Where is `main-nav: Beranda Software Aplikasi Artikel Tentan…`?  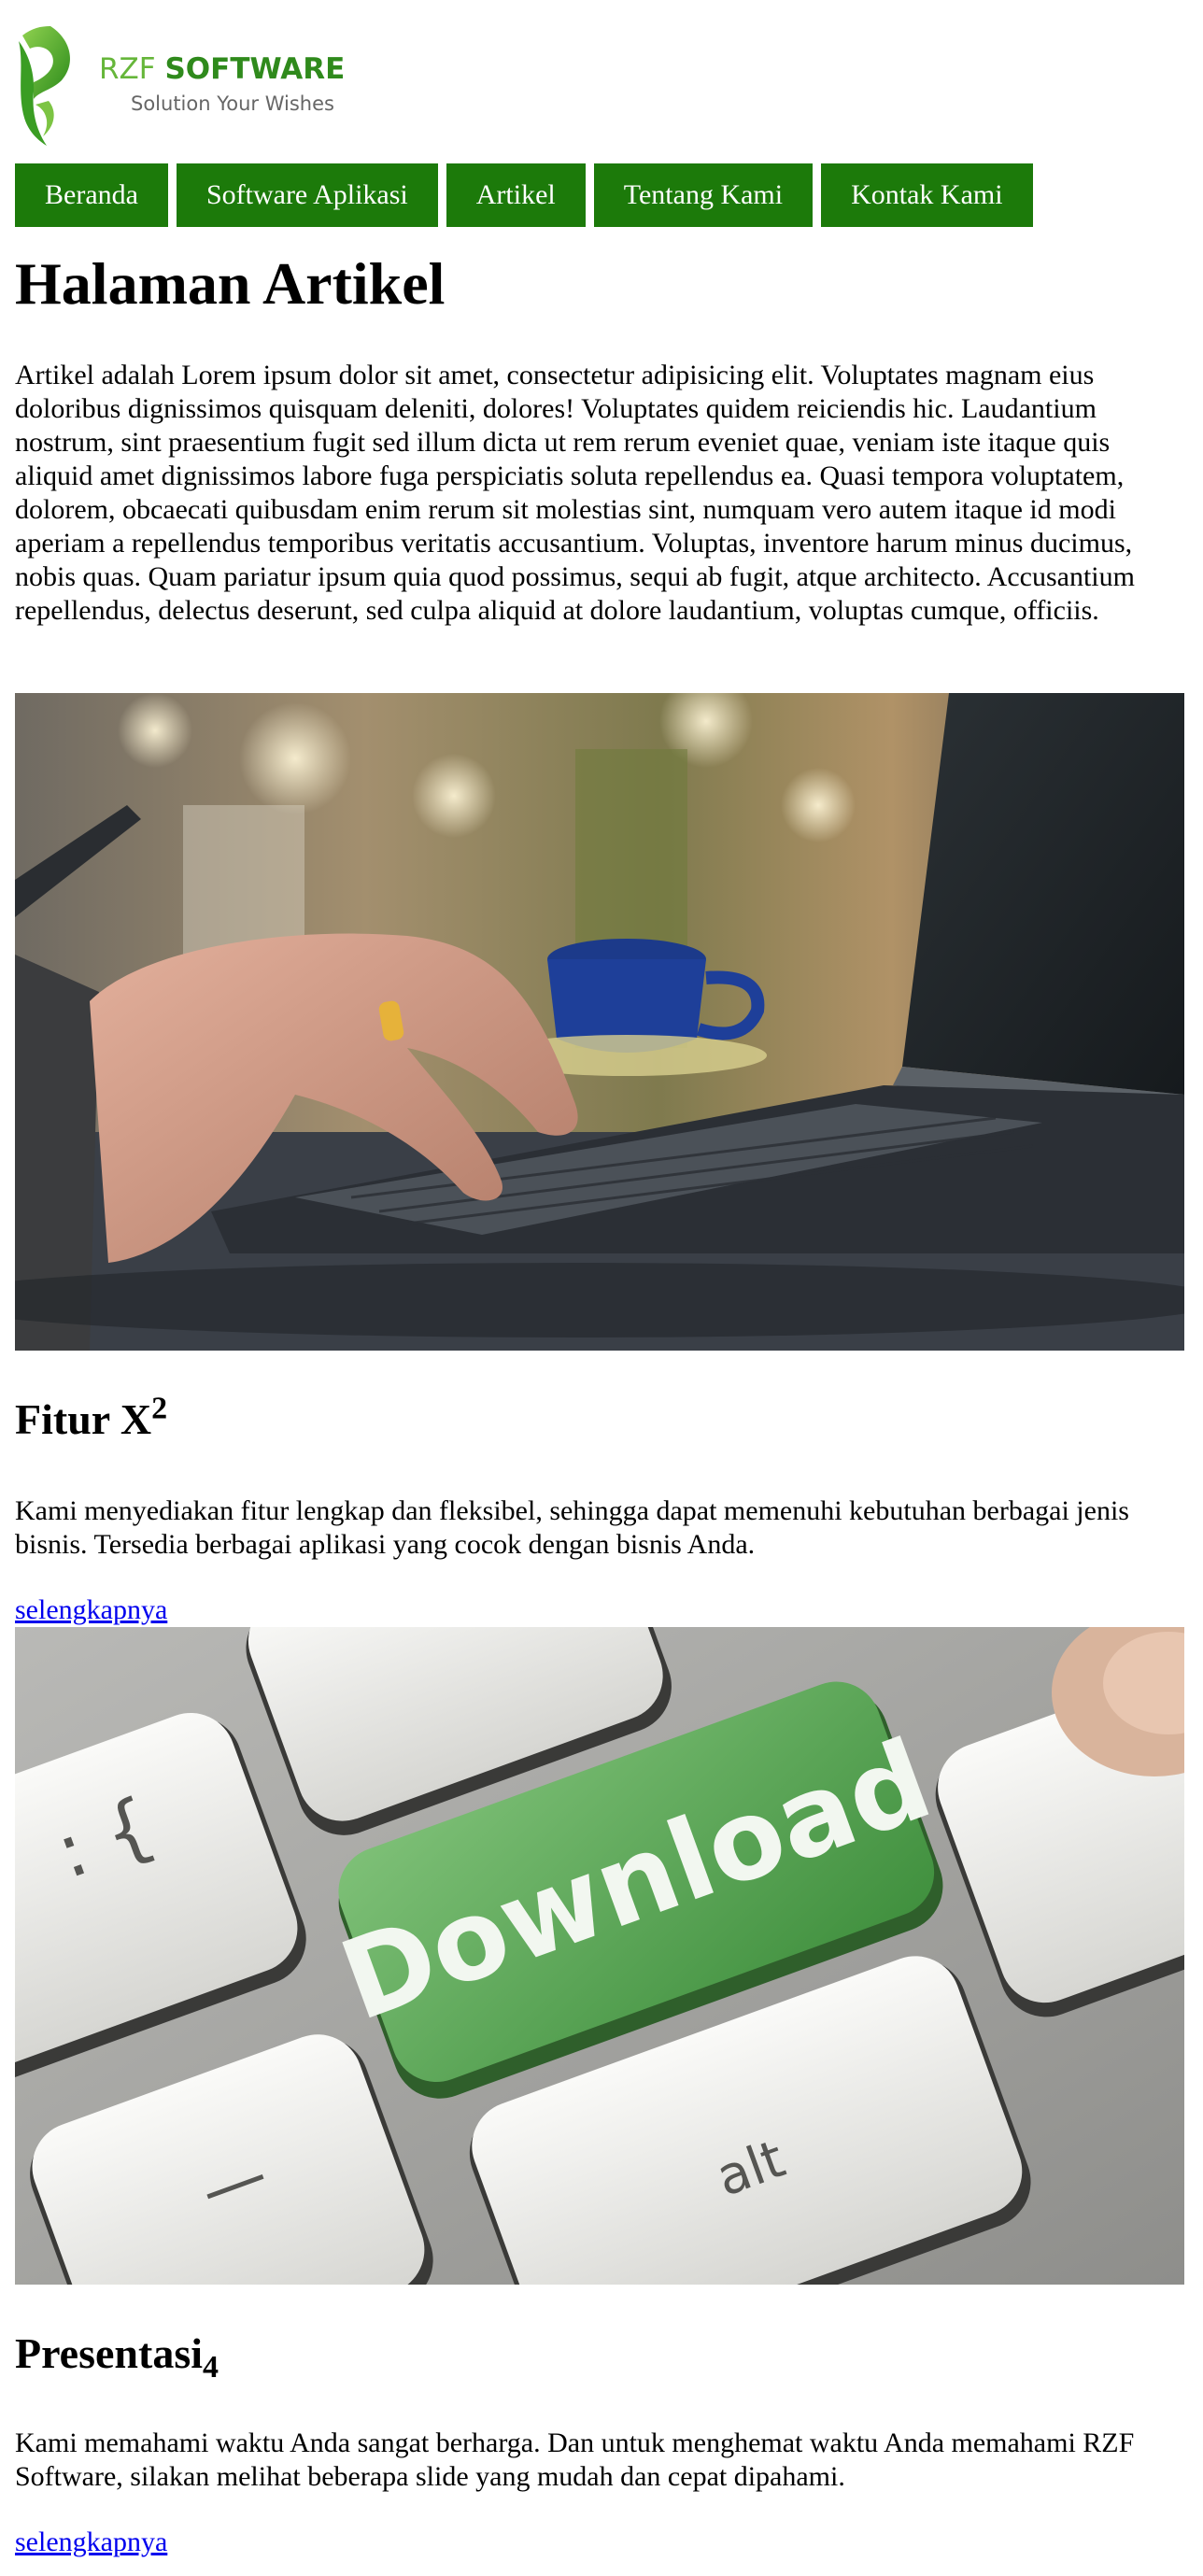 main-nav: Beranda Software Aplikasi Artikel Tentan… is located at coordinates (524, 195).